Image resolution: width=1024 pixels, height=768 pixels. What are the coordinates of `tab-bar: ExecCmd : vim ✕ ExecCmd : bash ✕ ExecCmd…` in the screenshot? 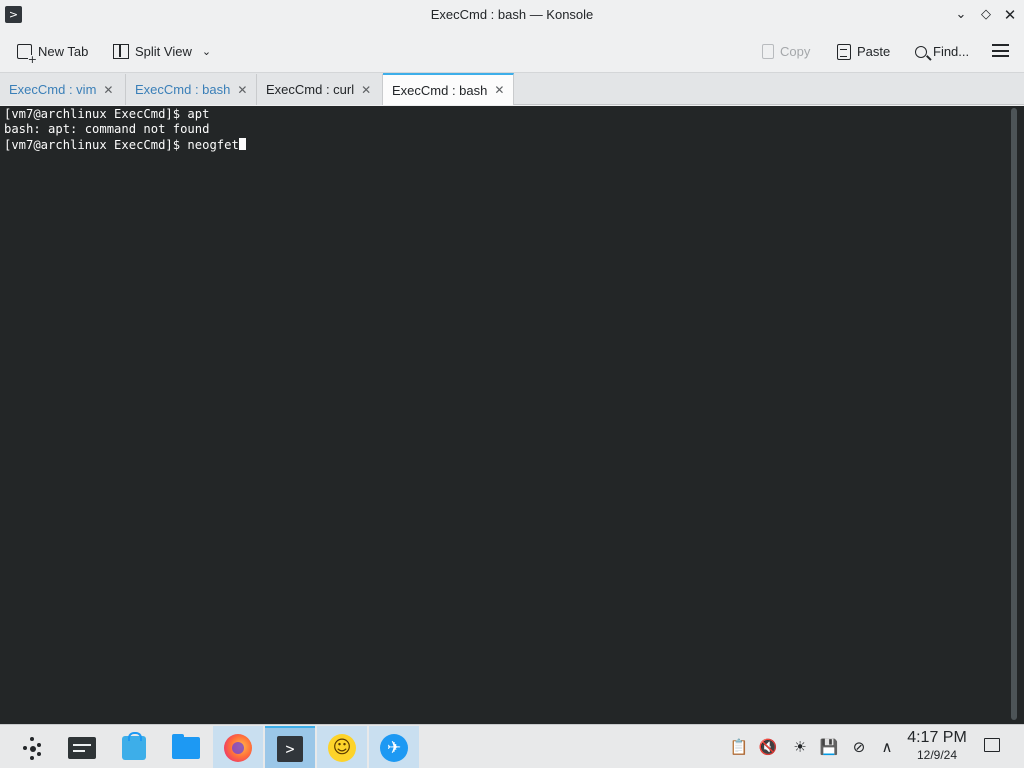 It's located at (512, 89).